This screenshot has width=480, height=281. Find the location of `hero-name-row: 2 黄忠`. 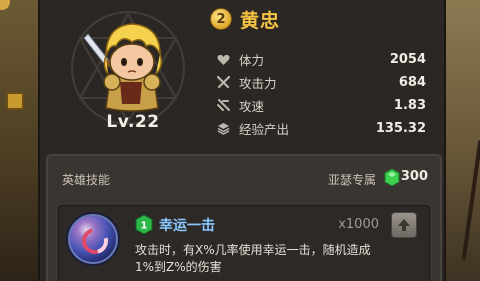

hero-name-row: 2 黄忠 is located at coordinates (245, 19).